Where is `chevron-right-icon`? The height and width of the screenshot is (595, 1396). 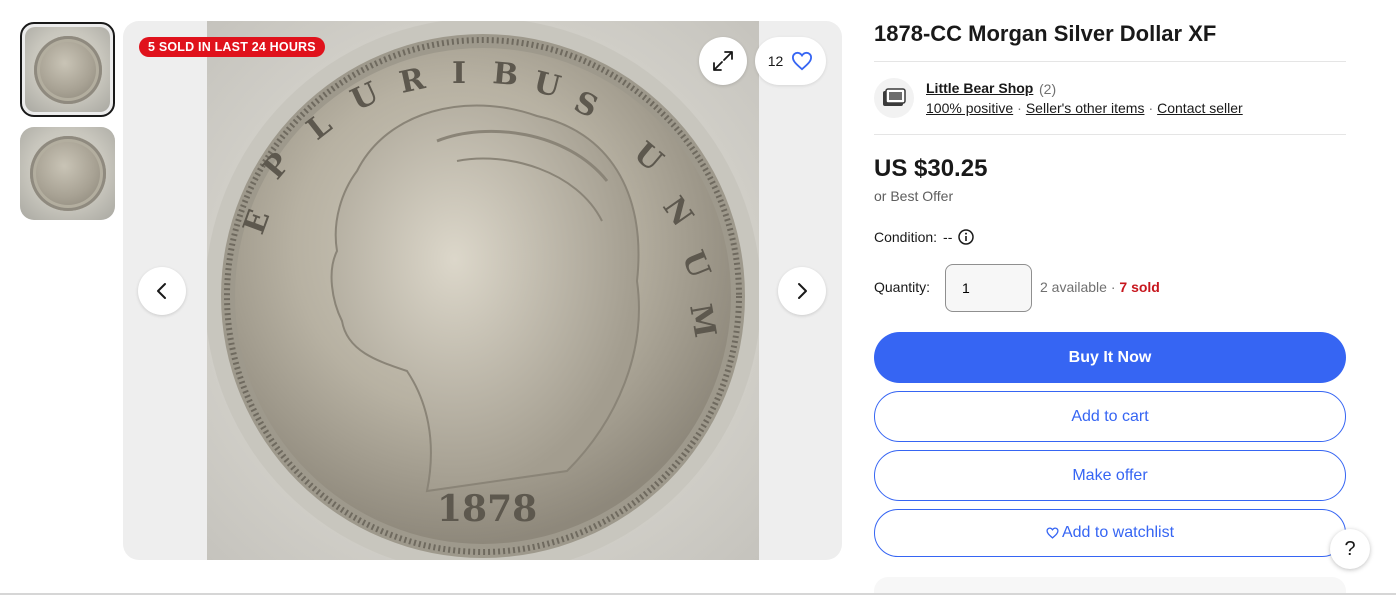 chevron-right-icon is located at coordinates (802, 291).